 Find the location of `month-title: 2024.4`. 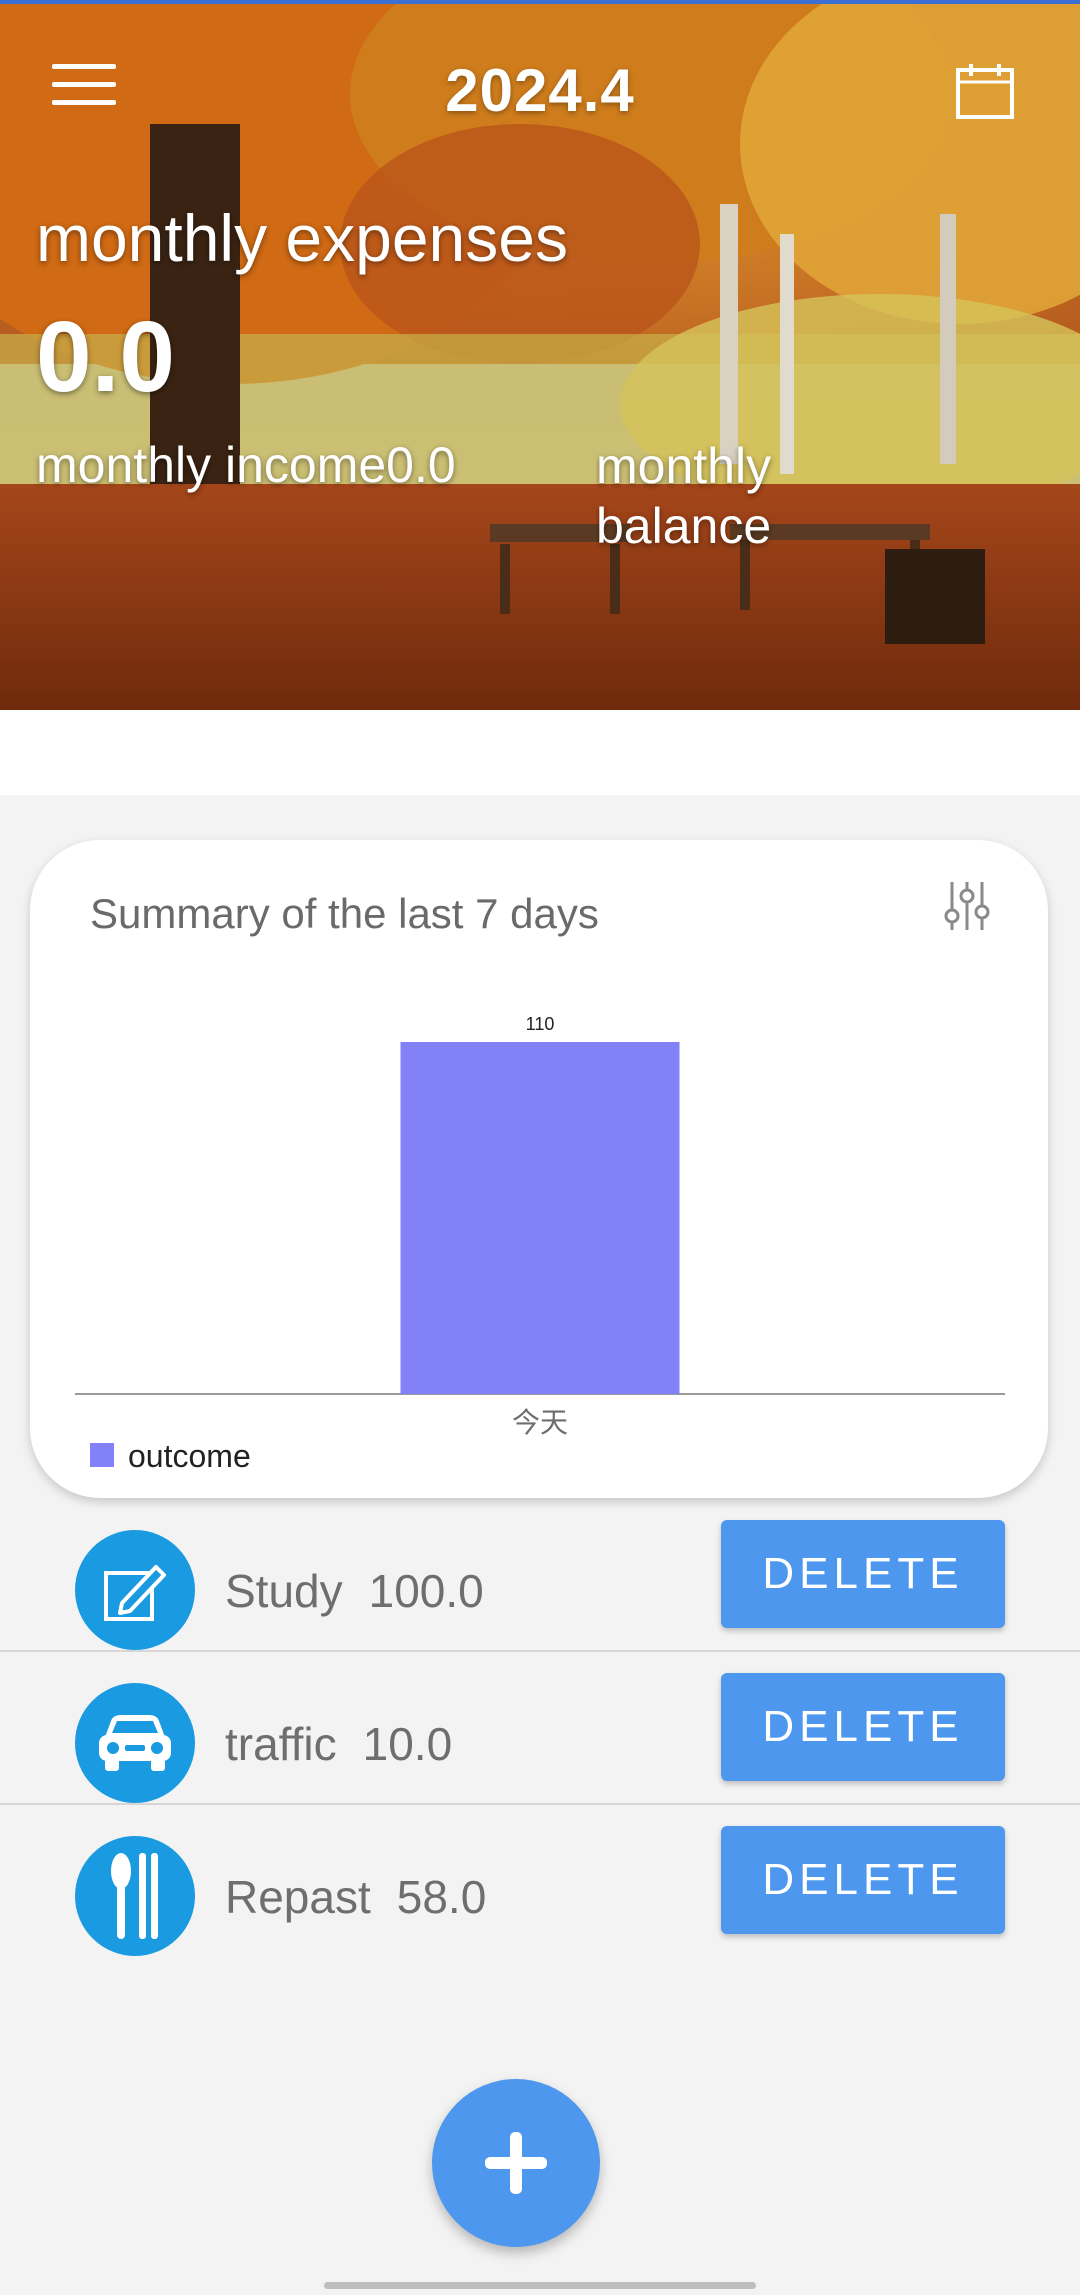

month-title: 2024.4 is located at coordinates (540, 90).